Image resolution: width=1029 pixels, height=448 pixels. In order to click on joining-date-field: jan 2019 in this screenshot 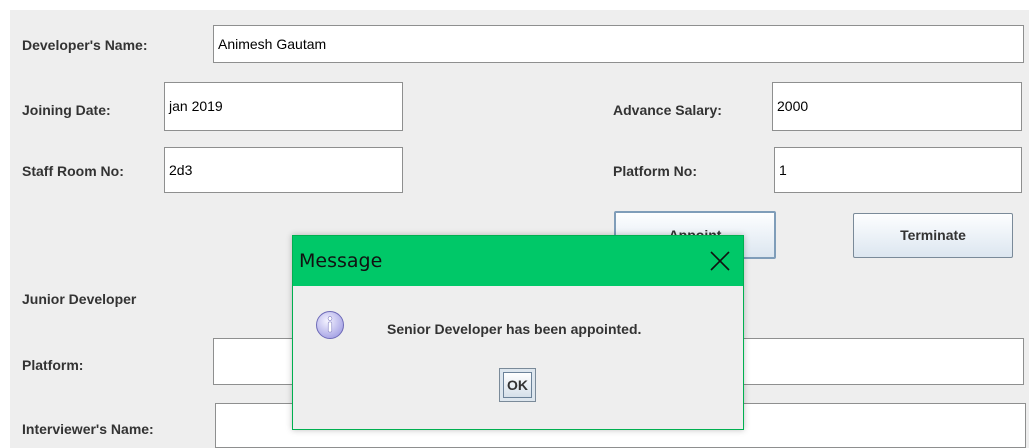, I will do `click(283, 106)`.